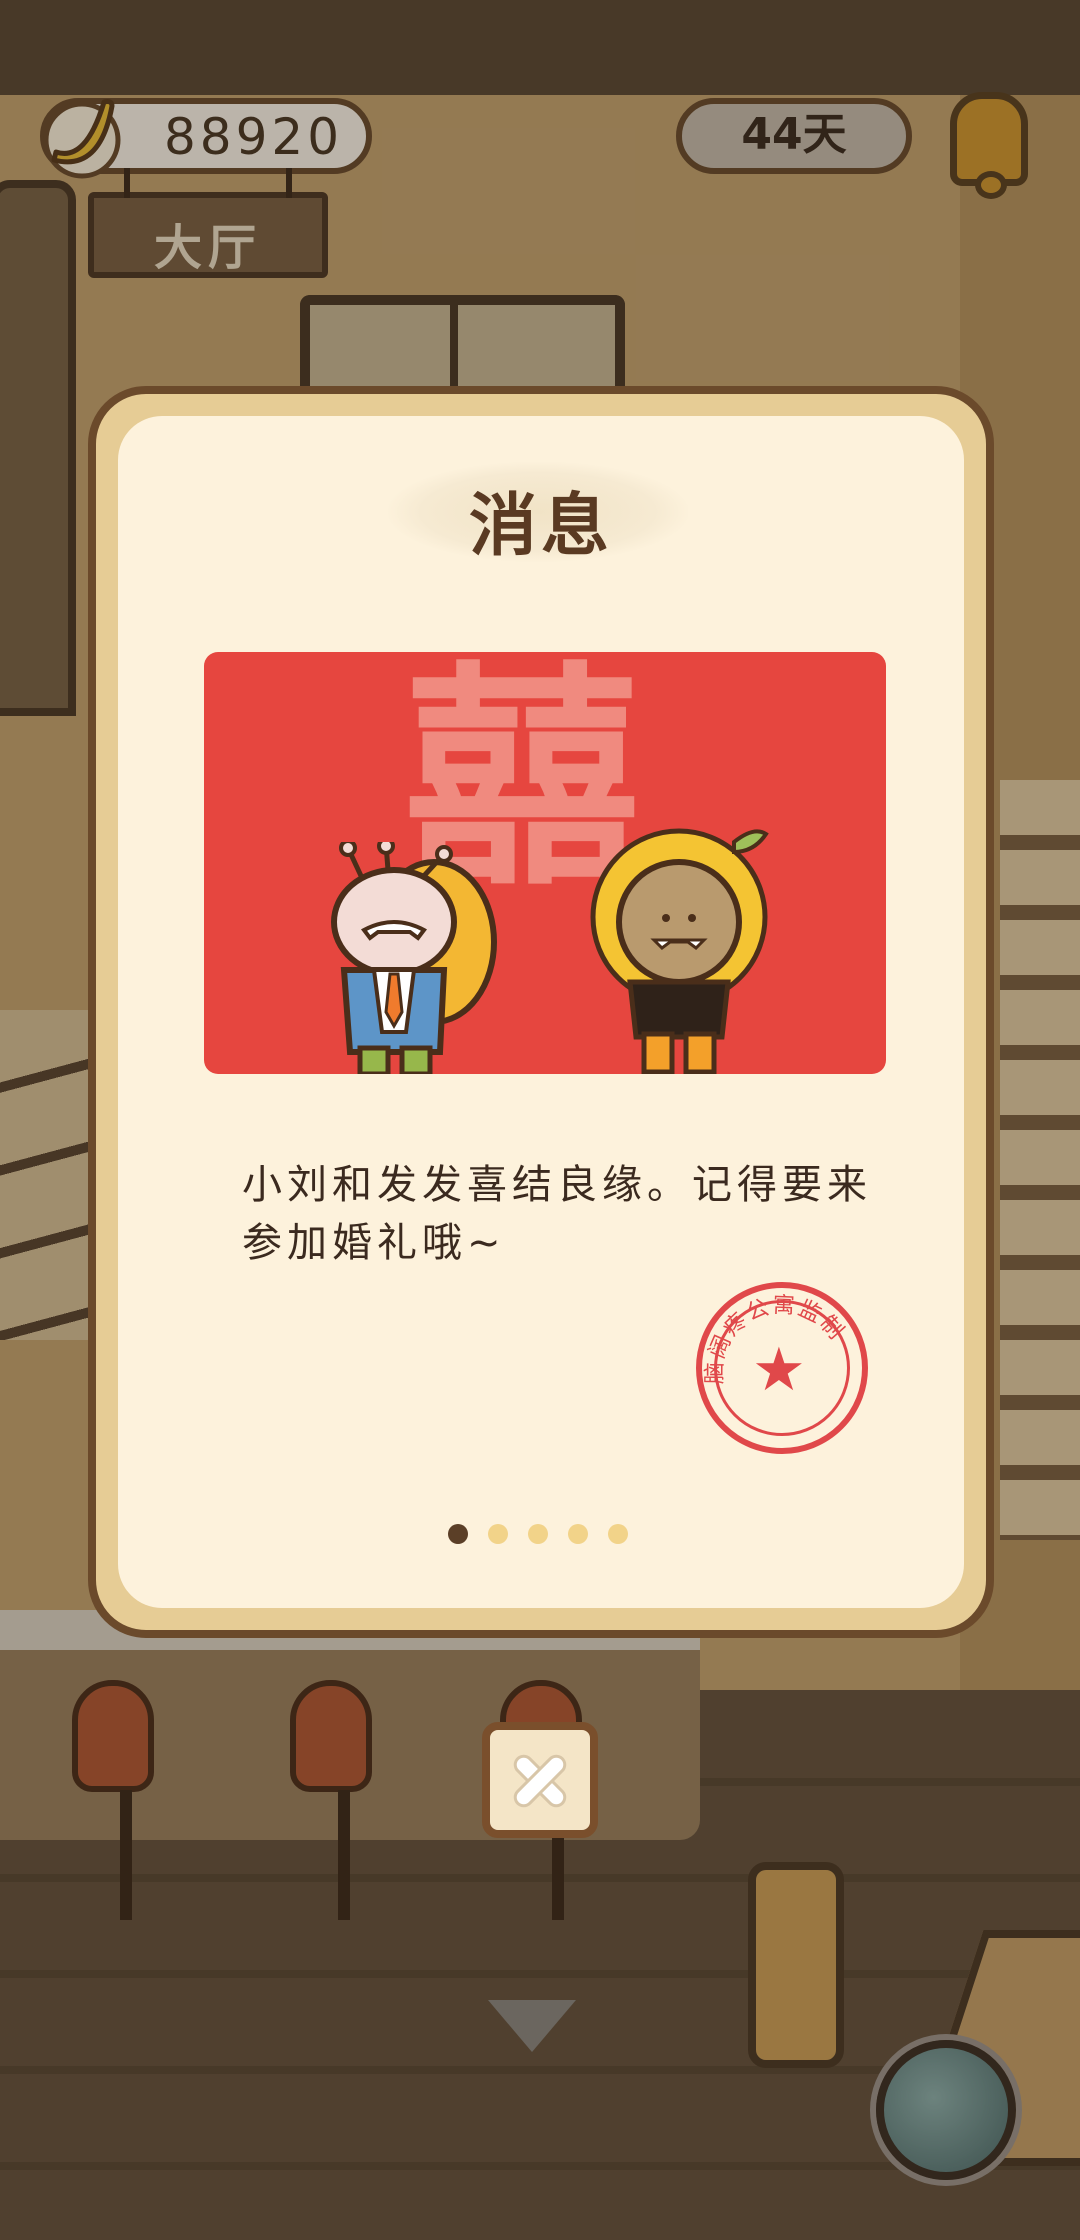  I want to click on dialog-title: 消息, so click(540, 526).